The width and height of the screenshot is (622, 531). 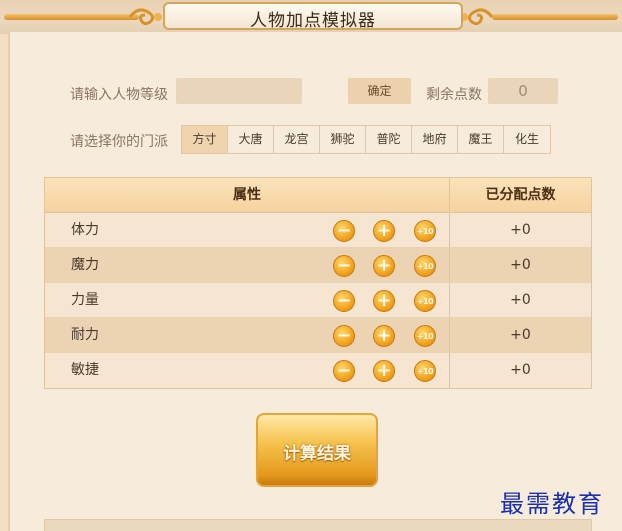 I want to click on sect-option-huasheng: 化生, so click(x=527, y=139).